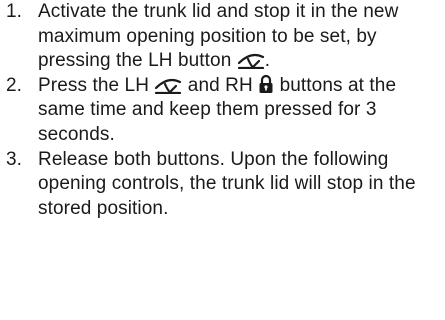 The image size is (445, 320). Describe the element at coordinates (14, 85) in the screenshot. I see `step-number: 2.` at that location.